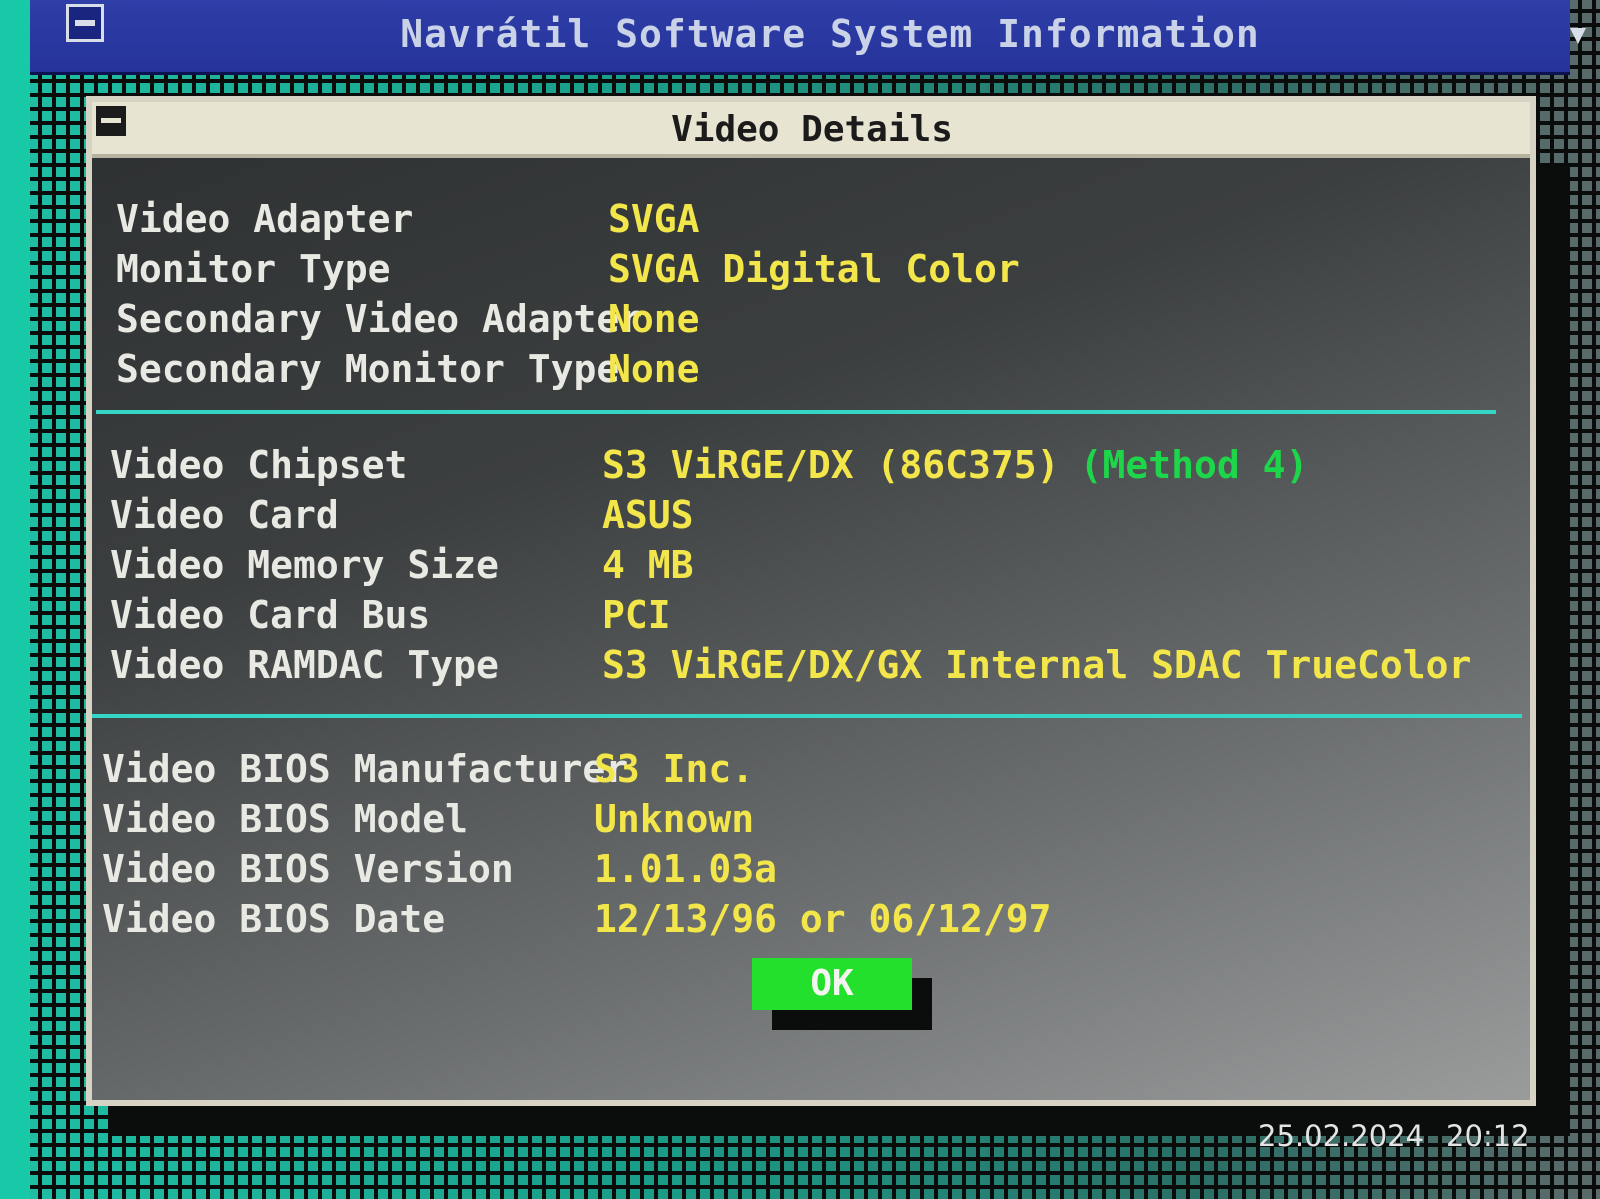 This screenshot has height=1199, width=1600. I want to click on info-row: Video Adapter SVGA, so click(816, 219).